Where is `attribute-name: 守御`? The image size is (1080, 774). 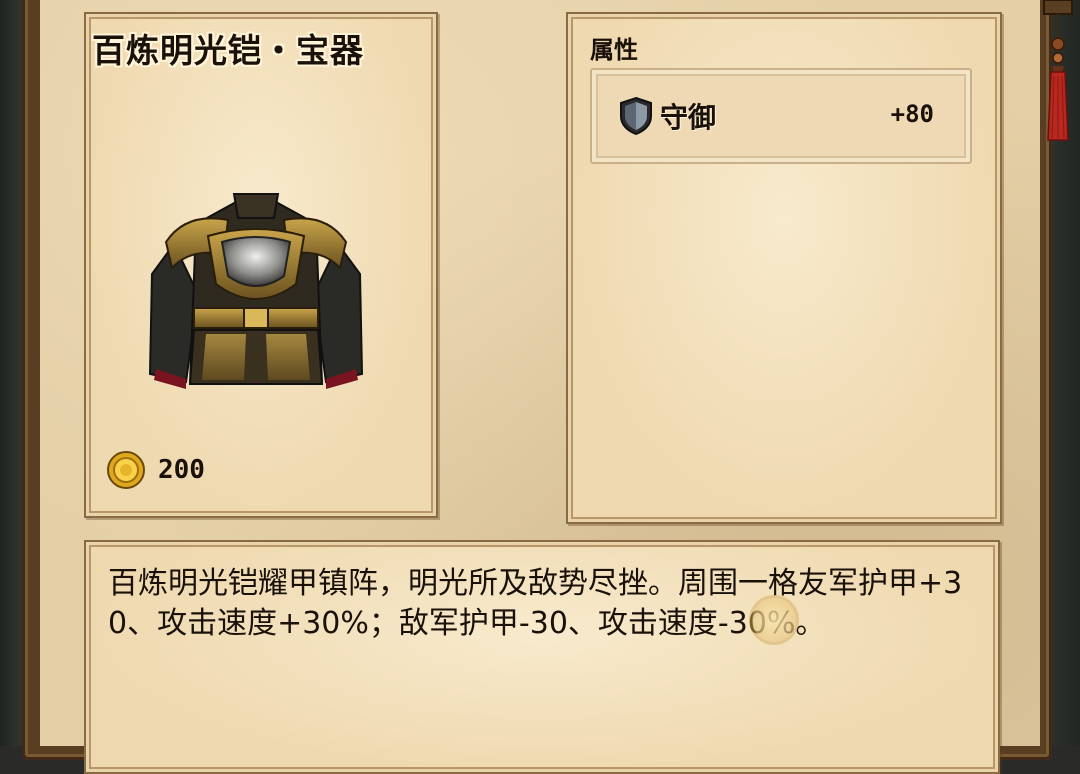 attribute-name: 守御 is located at coordinates (688, 117).